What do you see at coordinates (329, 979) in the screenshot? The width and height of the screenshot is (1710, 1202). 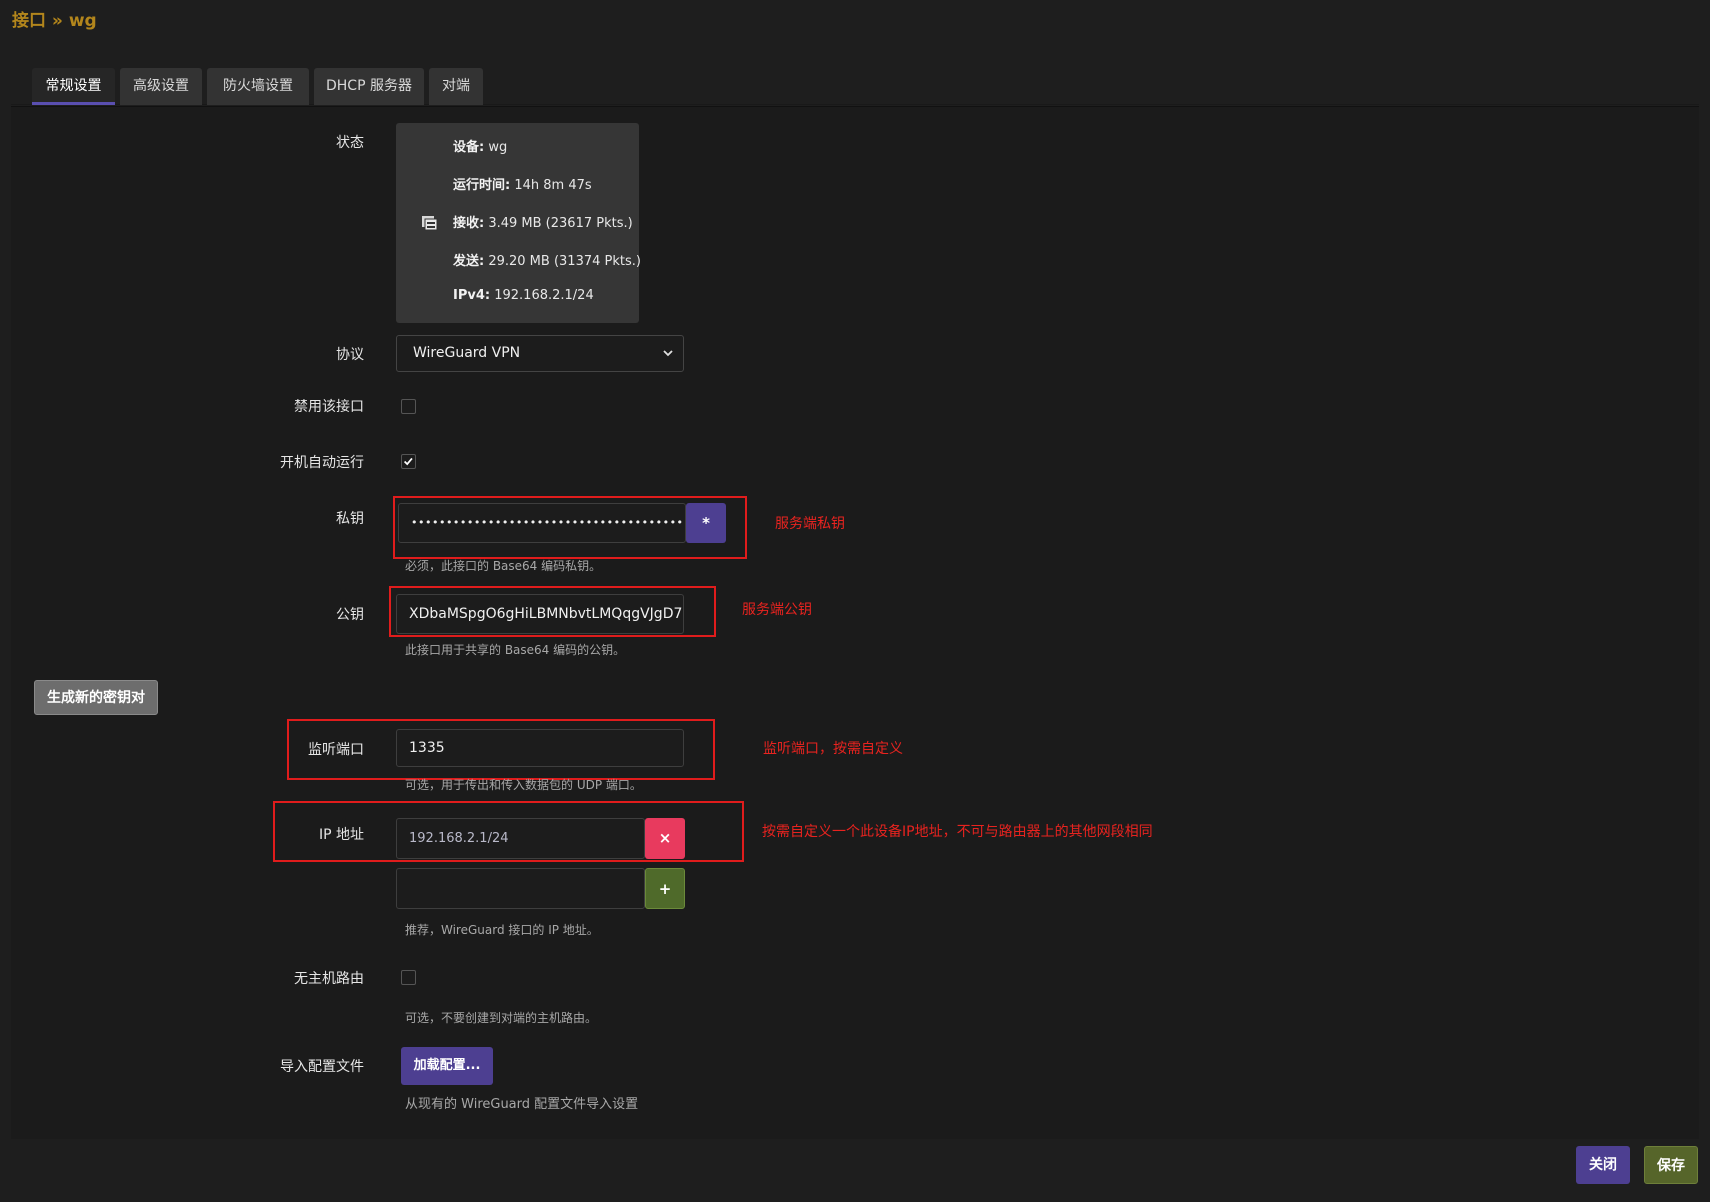 I see `no-host-route-label: 无主机路由` at bounding box center [329, 979].